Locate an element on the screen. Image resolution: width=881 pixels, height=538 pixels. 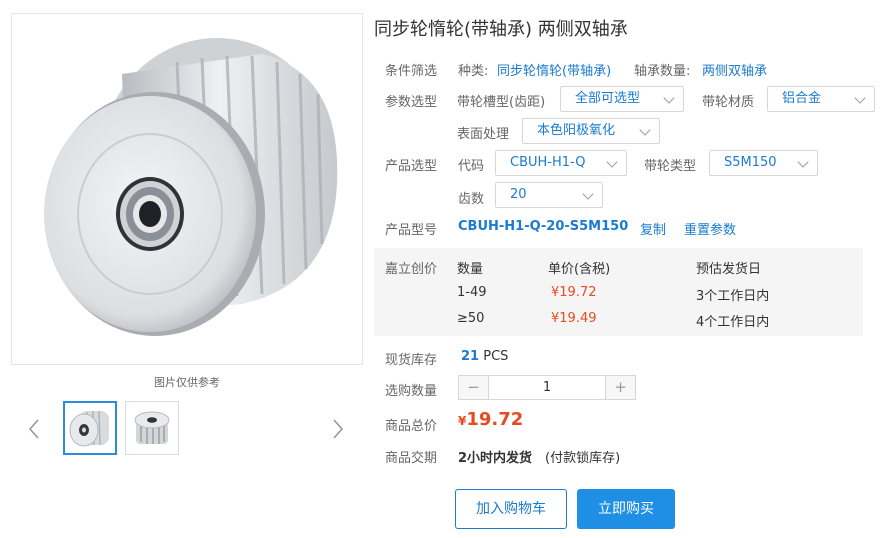
material-select-value: 铝合金 is located at coordinates (802, 98).